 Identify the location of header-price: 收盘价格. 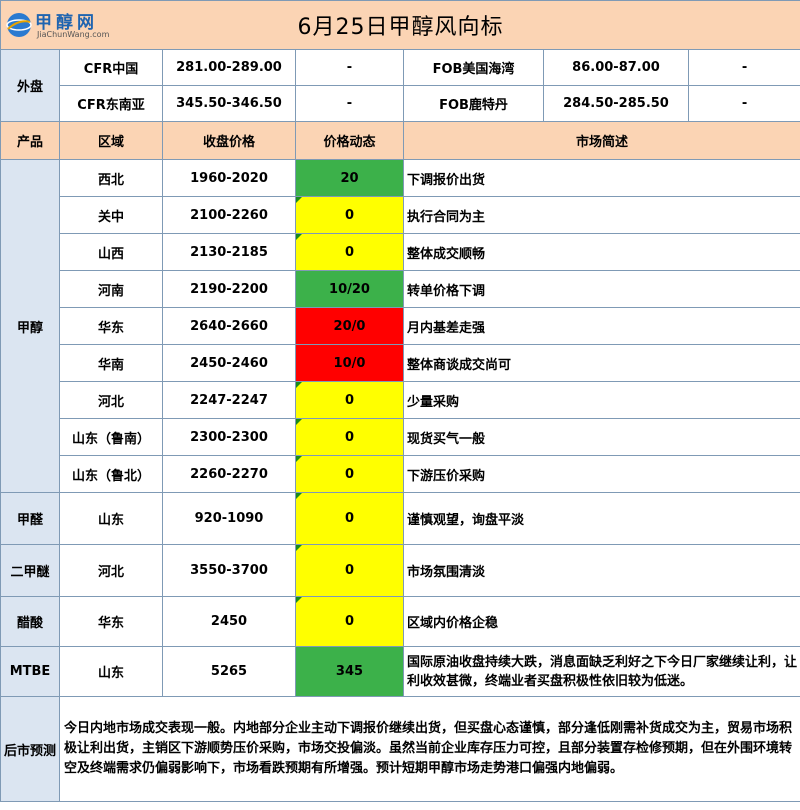
(229, 140).